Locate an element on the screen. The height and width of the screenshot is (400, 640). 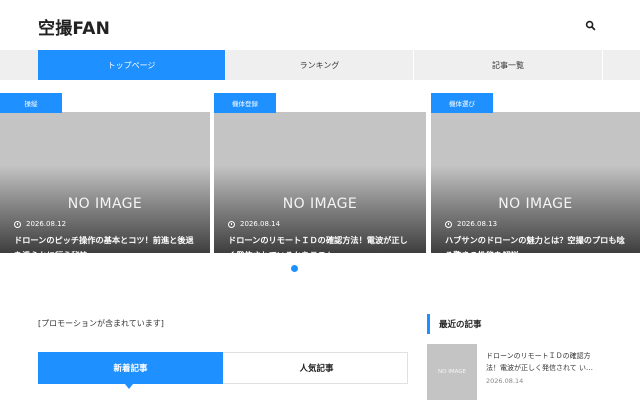
tab-popular-posts: 人気記事 is located at coordinates (316, 368).